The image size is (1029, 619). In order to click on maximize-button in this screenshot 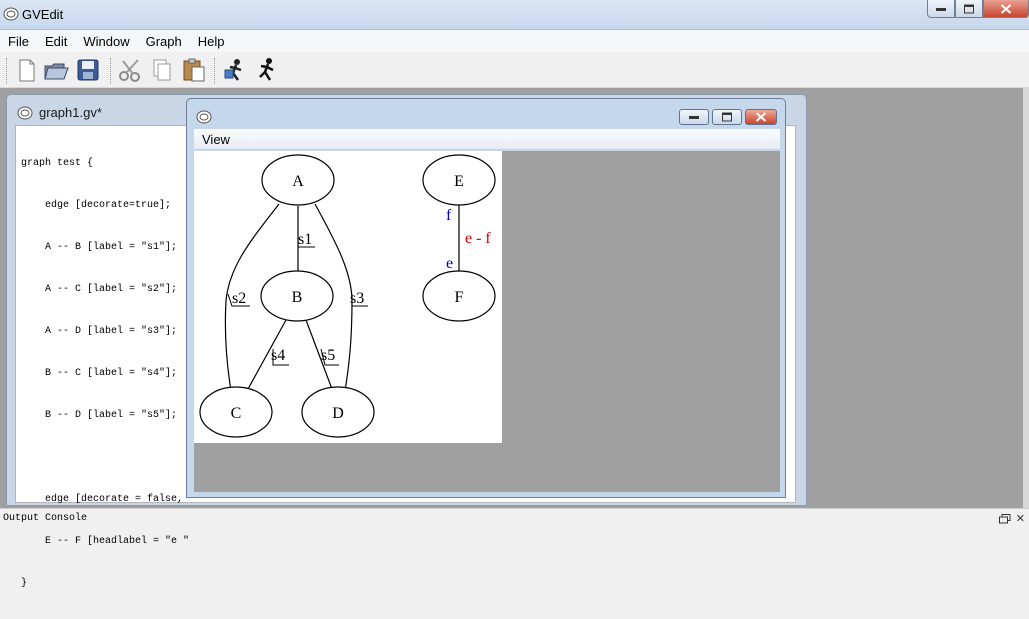, I will do `click(969, 9)`.